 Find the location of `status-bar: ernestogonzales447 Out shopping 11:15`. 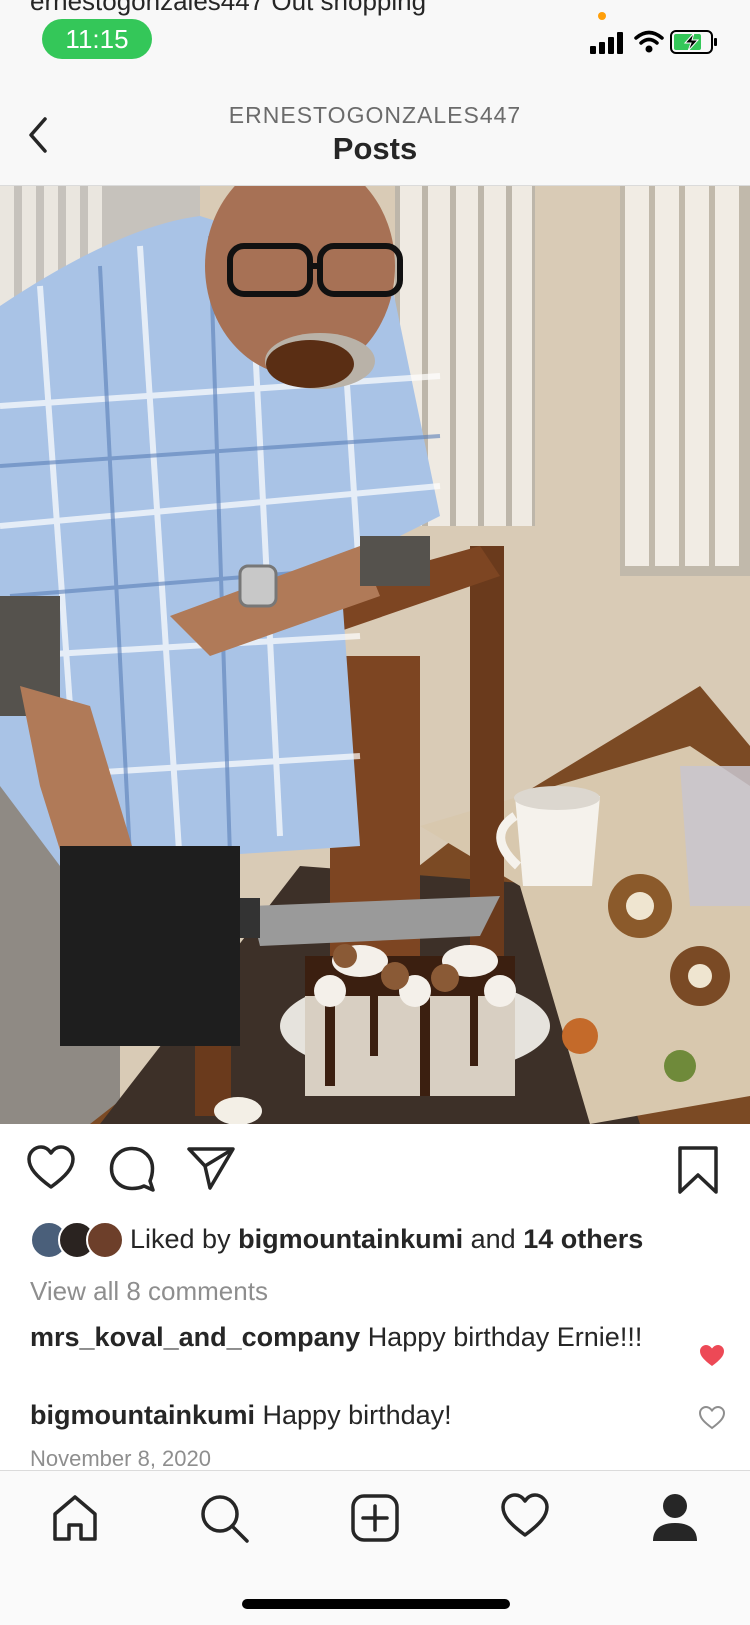

status-bar: ernestogonzales447 Out shopping 11:15 is located at coordinates (375, 40).